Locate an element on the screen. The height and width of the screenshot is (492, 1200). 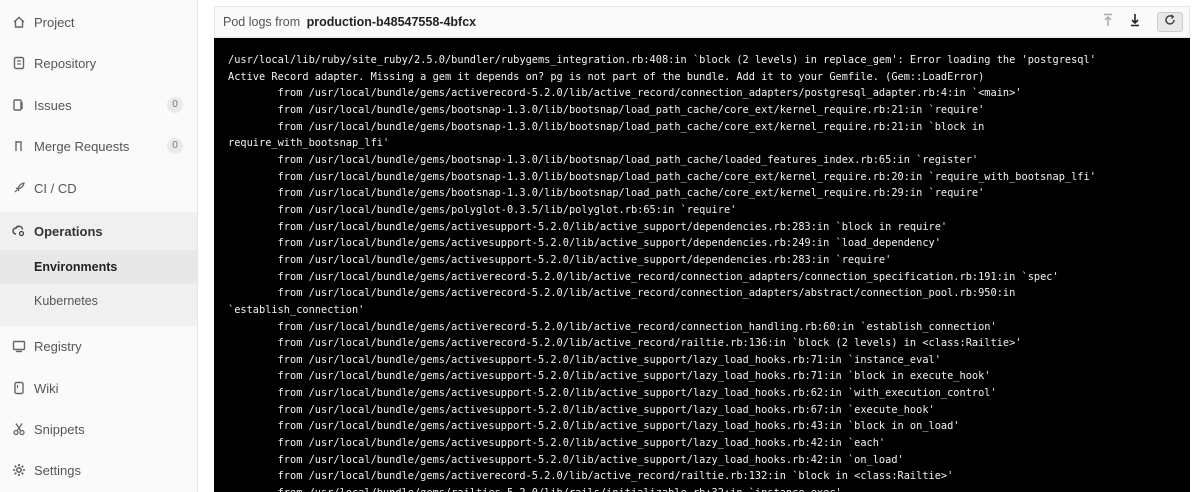
scroll-to-bottom-button is located at coordinates (1135, 22).